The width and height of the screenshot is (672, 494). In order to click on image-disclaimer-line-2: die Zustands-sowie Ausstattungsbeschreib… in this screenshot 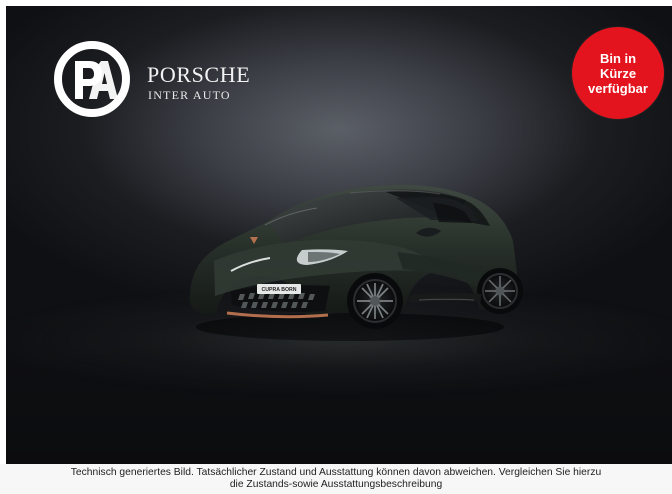, I will do `click(336, 484)`.